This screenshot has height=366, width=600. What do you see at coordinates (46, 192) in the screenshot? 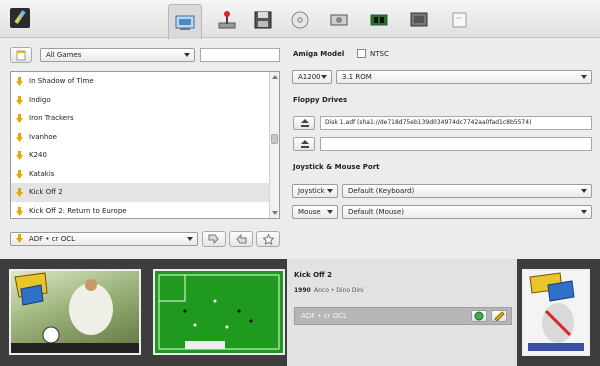
I see `game-list-item-label: Kick Off 2` at bounding box center [46, 192].